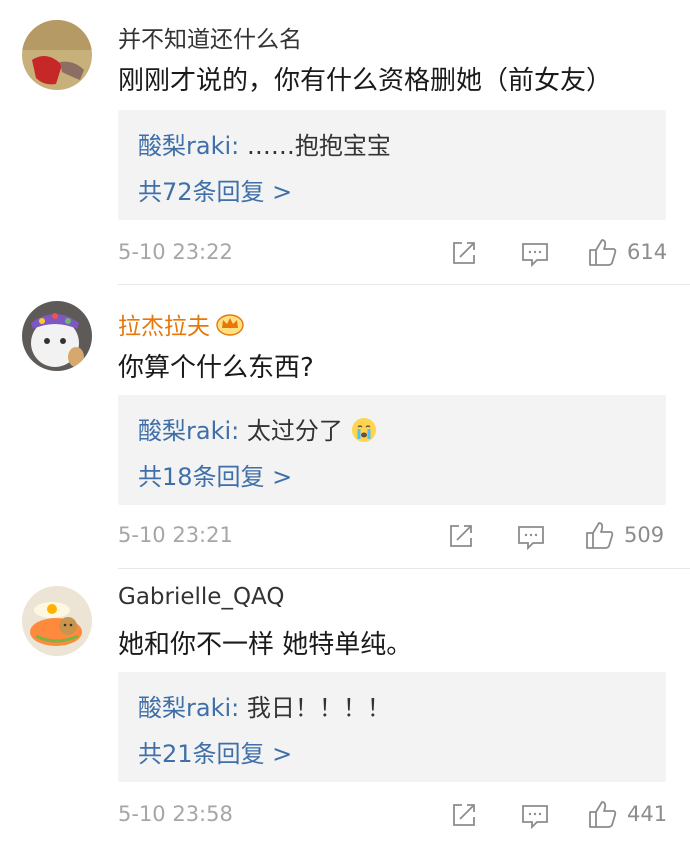 The width and height of the screenshot is (690, 845). I want to click on username: 并不知道还什么名, so click(210, 37).